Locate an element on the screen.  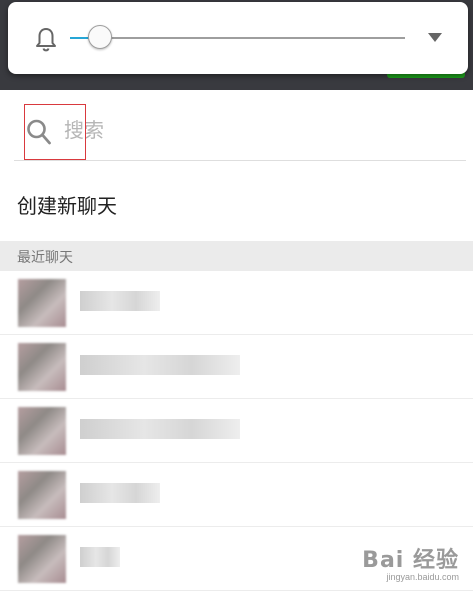
volume-slider is located at coordinates (237, 37).